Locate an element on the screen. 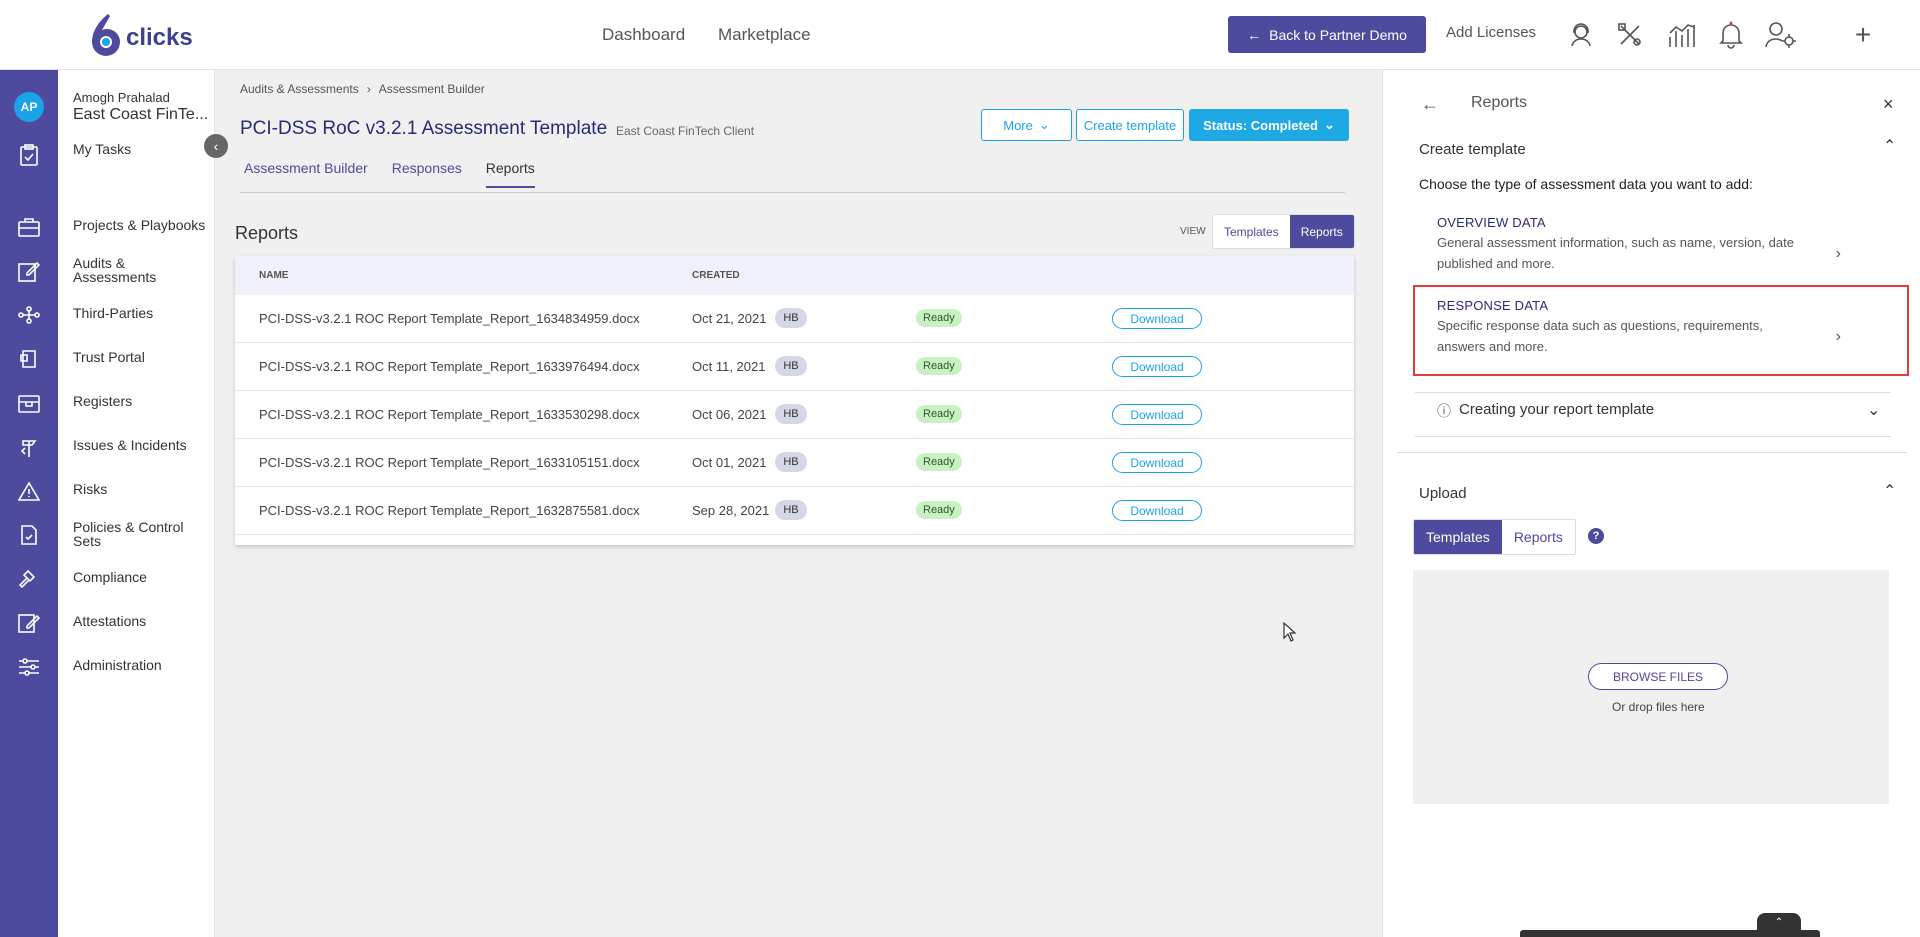 Image resolution: width=1920 pixels, height=937 pixels. upload-tabs: Templates Reports is located at coordinates (1494, 537).